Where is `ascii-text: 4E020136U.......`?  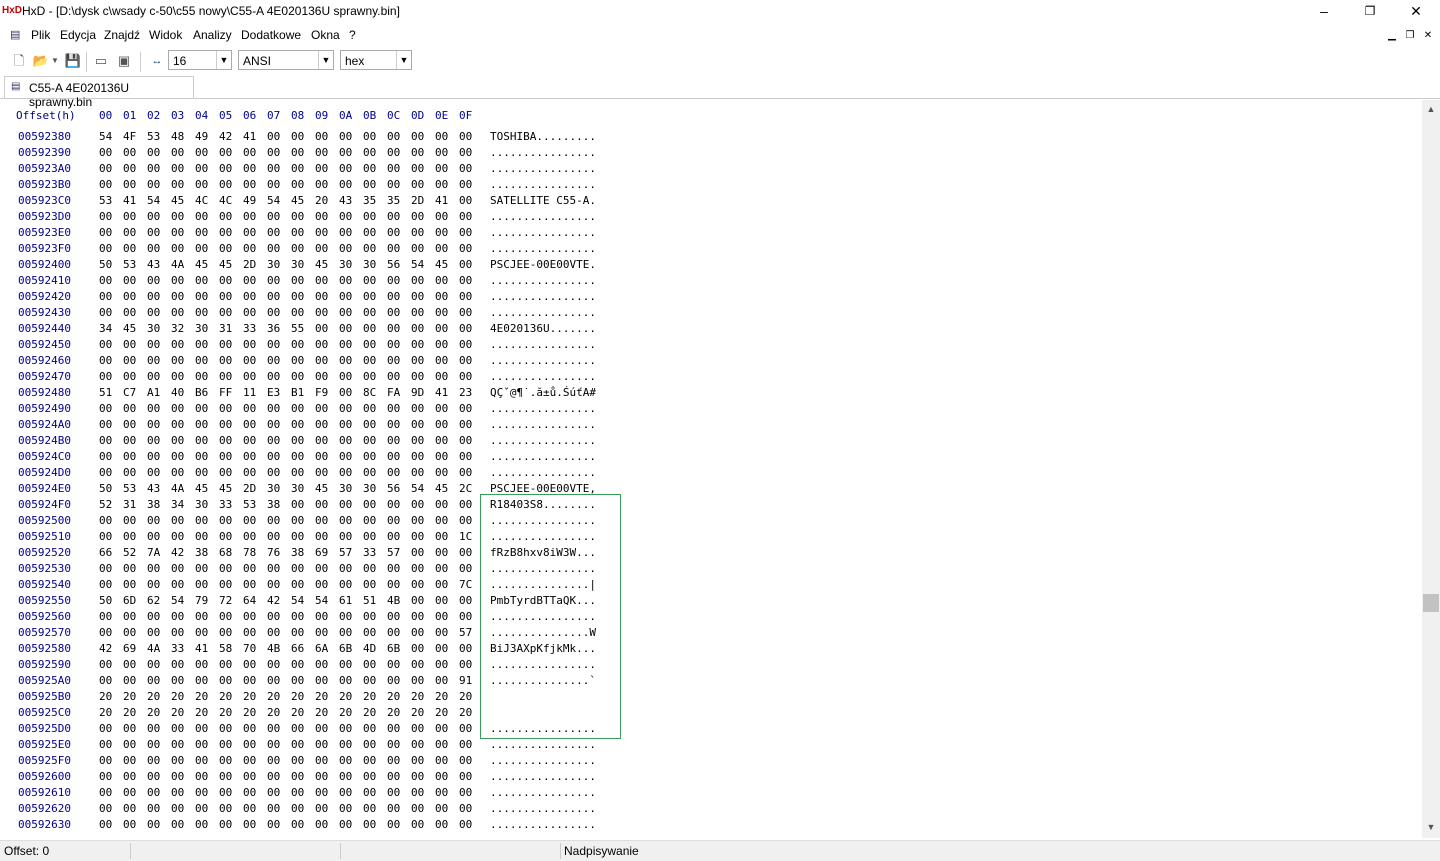 ascii-text: 4E020136U....... is located at coordinates (543, 328).